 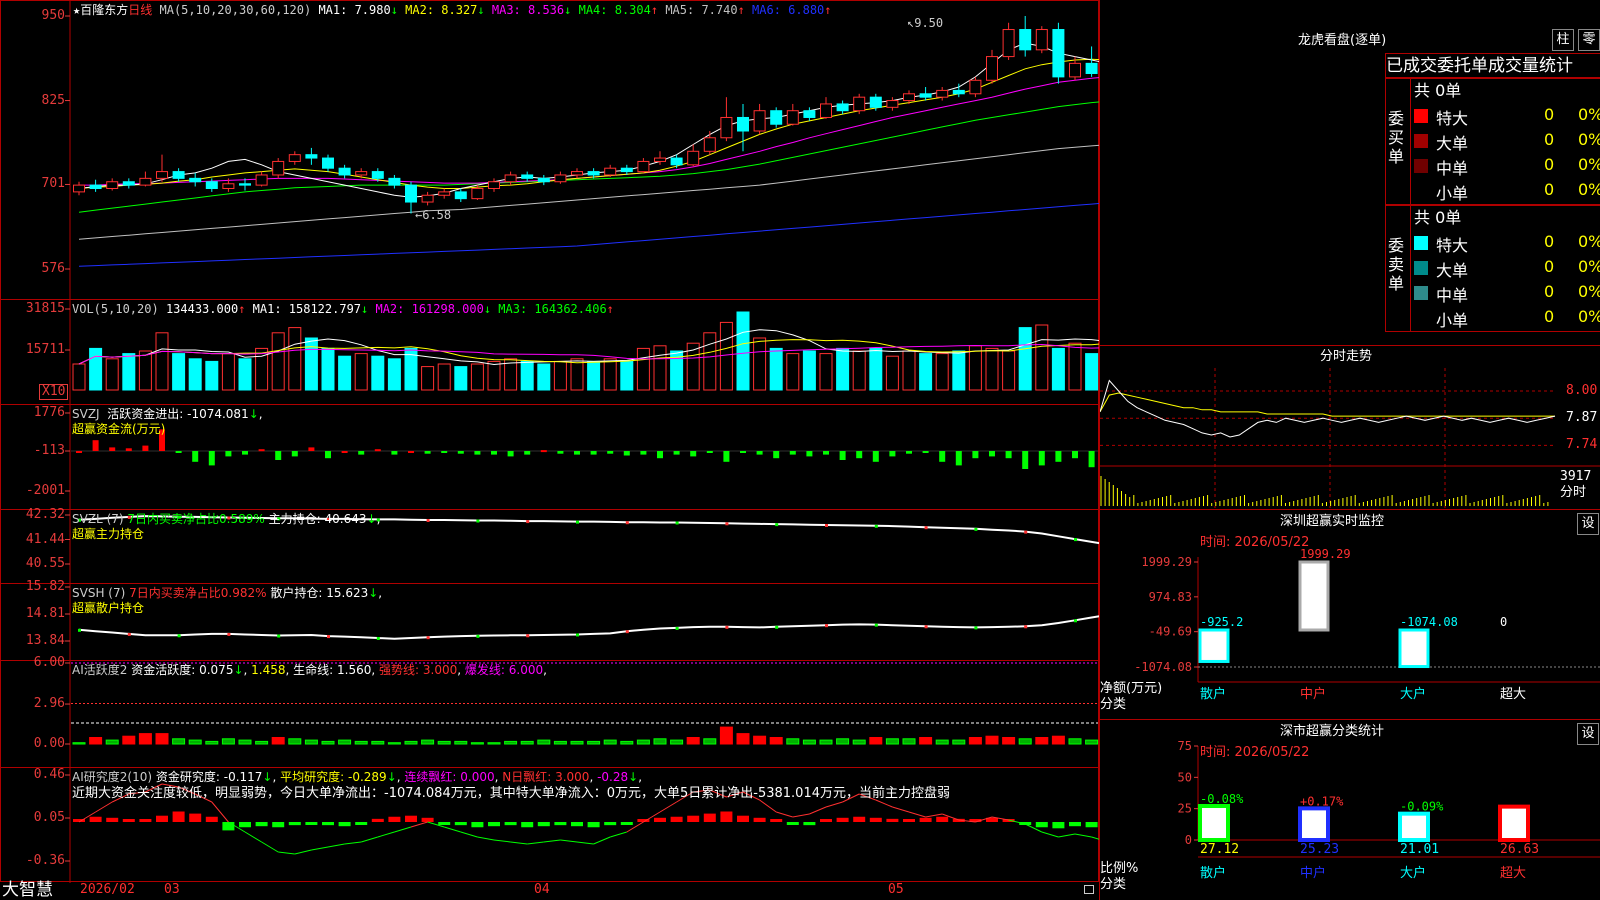 I want to click on lock-icon, so click(x=1089, y=889).